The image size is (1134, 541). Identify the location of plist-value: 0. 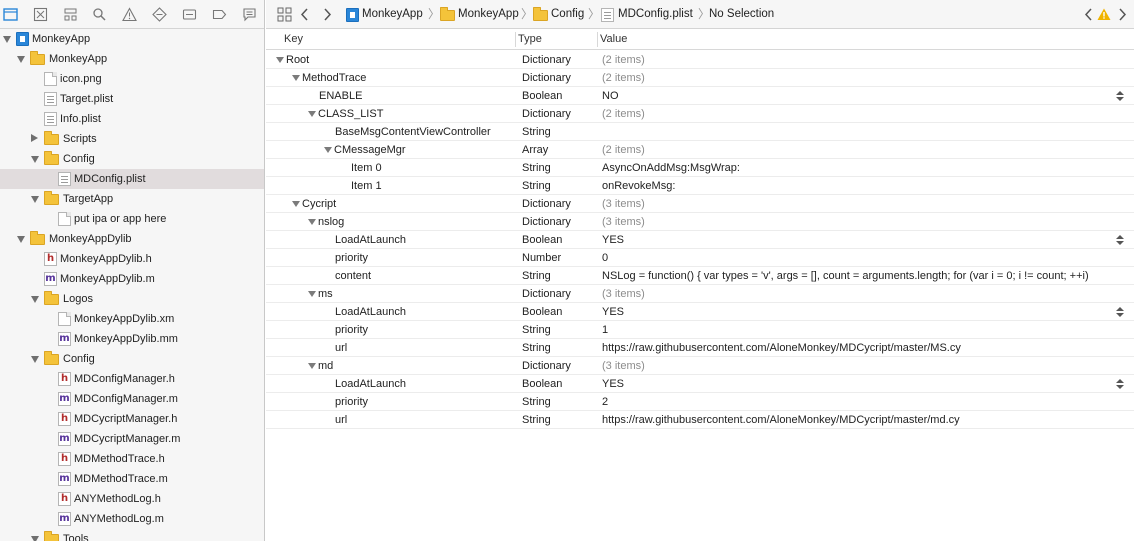
(605, 258).